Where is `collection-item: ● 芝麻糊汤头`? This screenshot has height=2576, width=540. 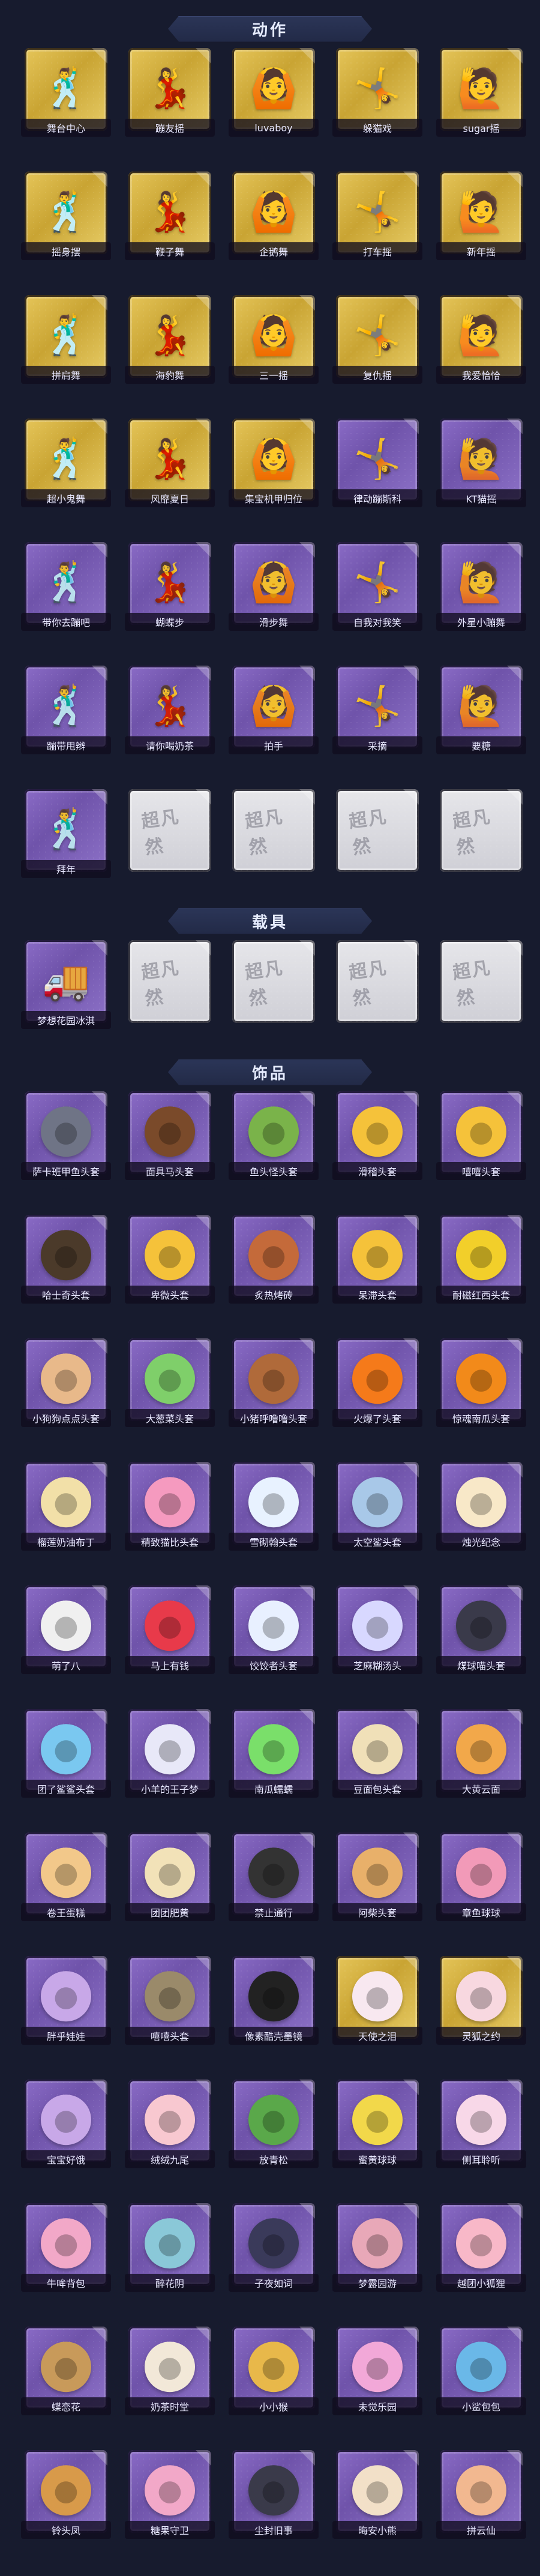
collection-item: ● 芝麻糊汤头 is located at coordinates (377, 1629).